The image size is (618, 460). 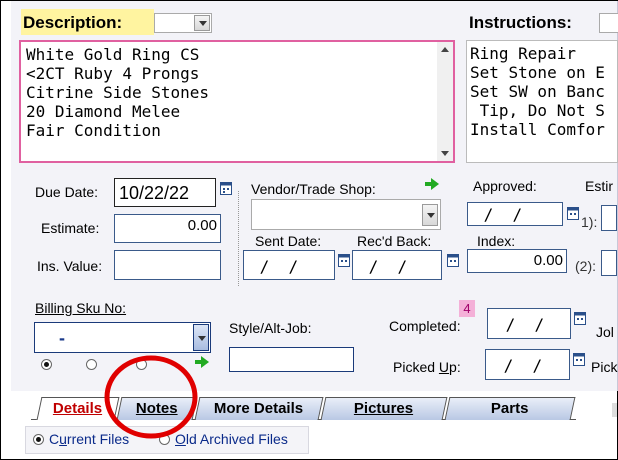 I want to click on tab-parts-label: Parts, so click(x=510, y=408).